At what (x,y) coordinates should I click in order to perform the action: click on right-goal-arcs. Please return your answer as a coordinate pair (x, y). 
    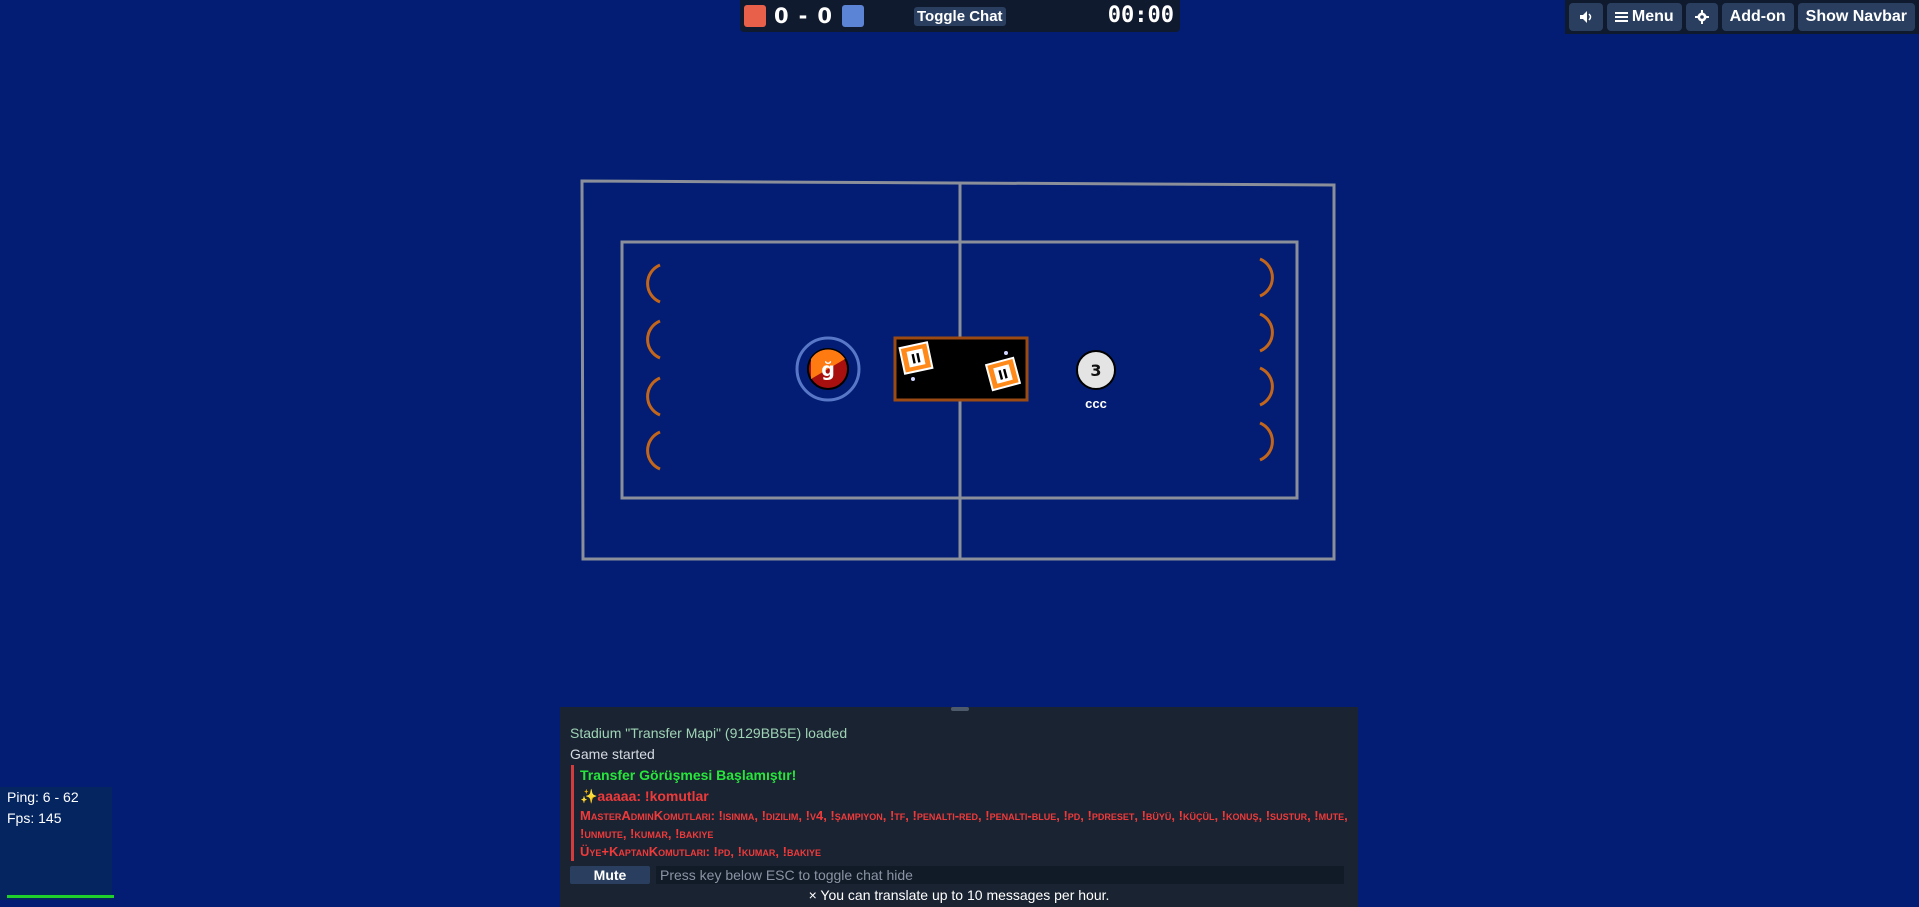
    Looking at the image, I should click on (1266, 359).